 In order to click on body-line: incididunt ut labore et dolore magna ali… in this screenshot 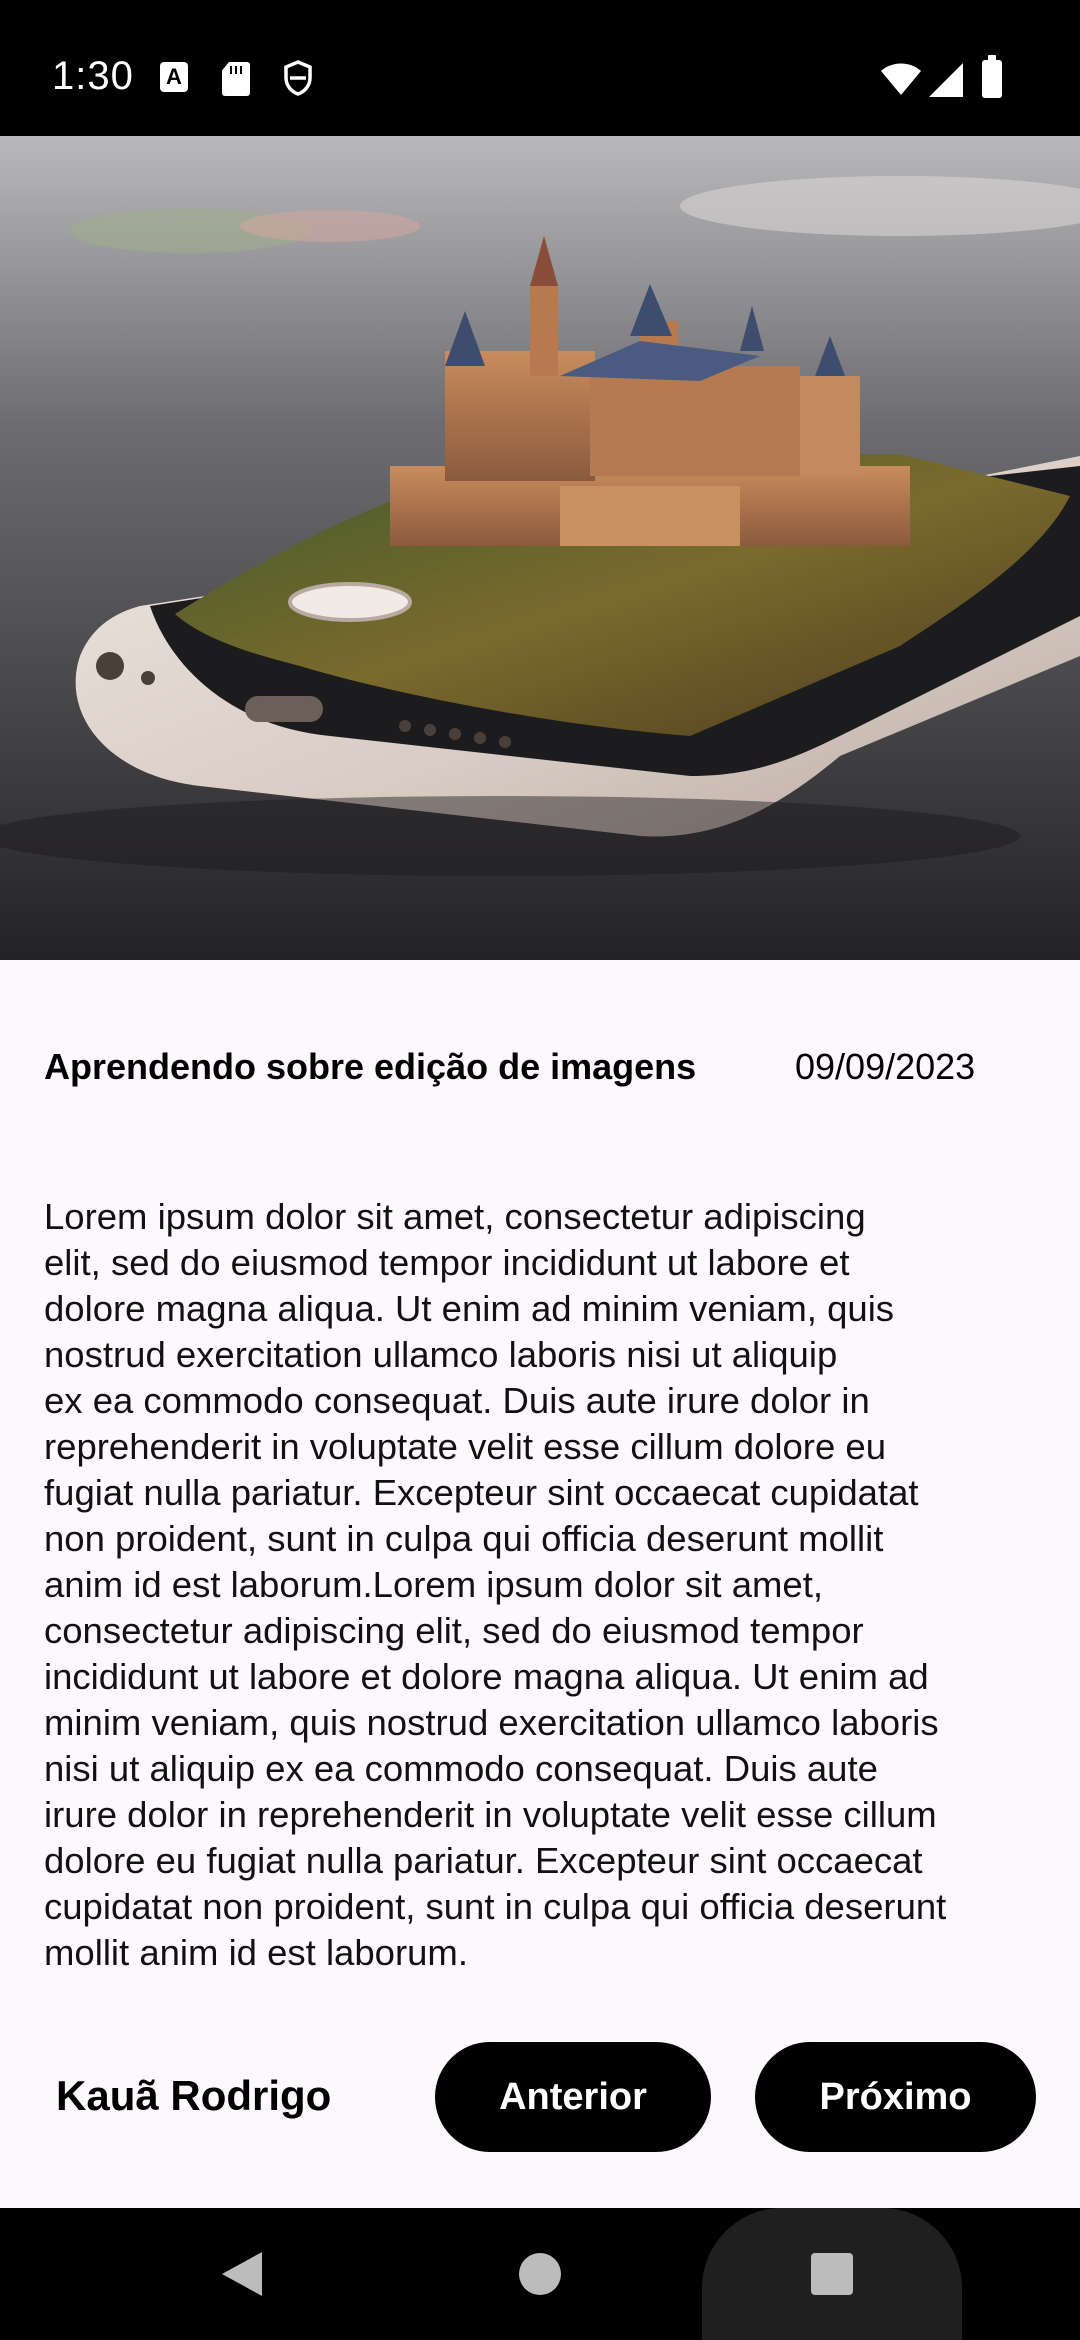, I will do `click(486, 1676)`.